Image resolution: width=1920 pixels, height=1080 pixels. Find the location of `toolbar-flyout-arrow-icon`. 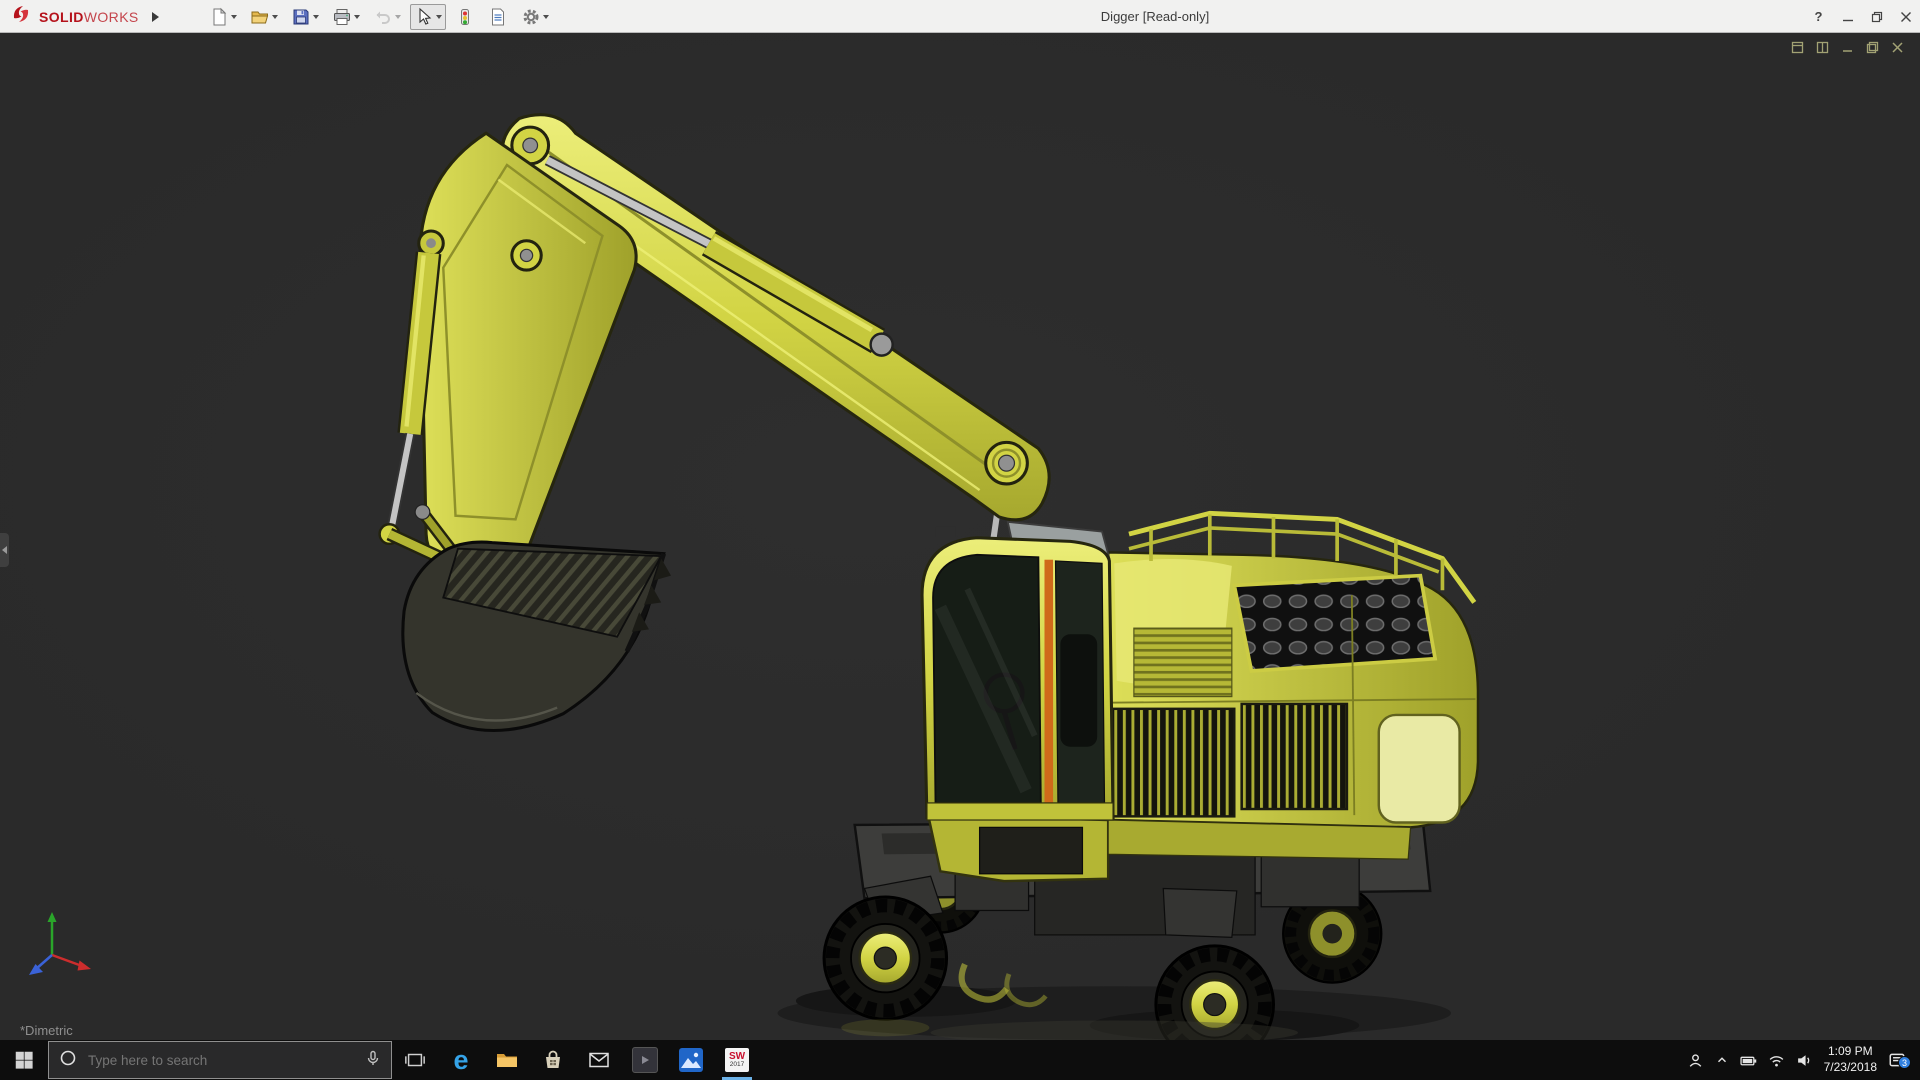

toolbar-flyout-arrow-icon is located at coordinates (155, 16).